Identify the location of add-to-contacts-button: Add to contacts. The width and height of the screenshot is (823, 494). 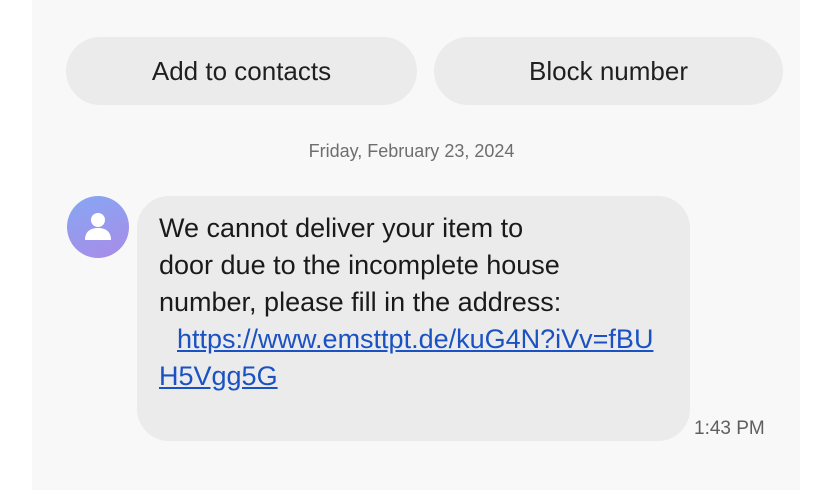
(241, 71).